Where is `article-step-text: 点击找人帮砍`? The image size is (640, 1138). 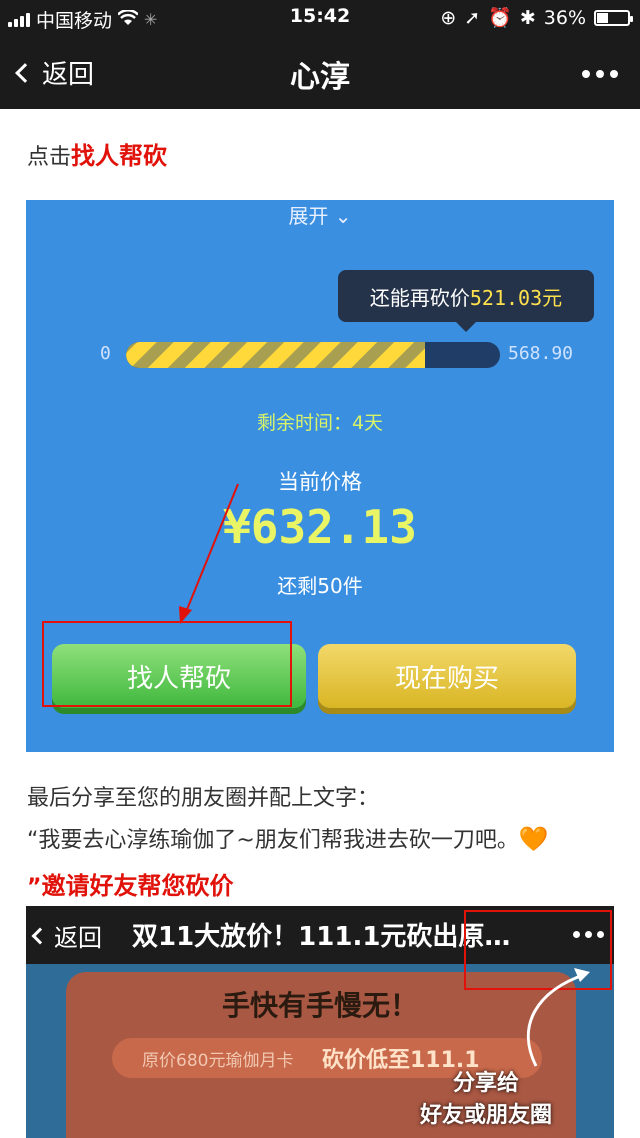
article-step-text: 点击找人帮砍 is located at coordinates (97, 153).